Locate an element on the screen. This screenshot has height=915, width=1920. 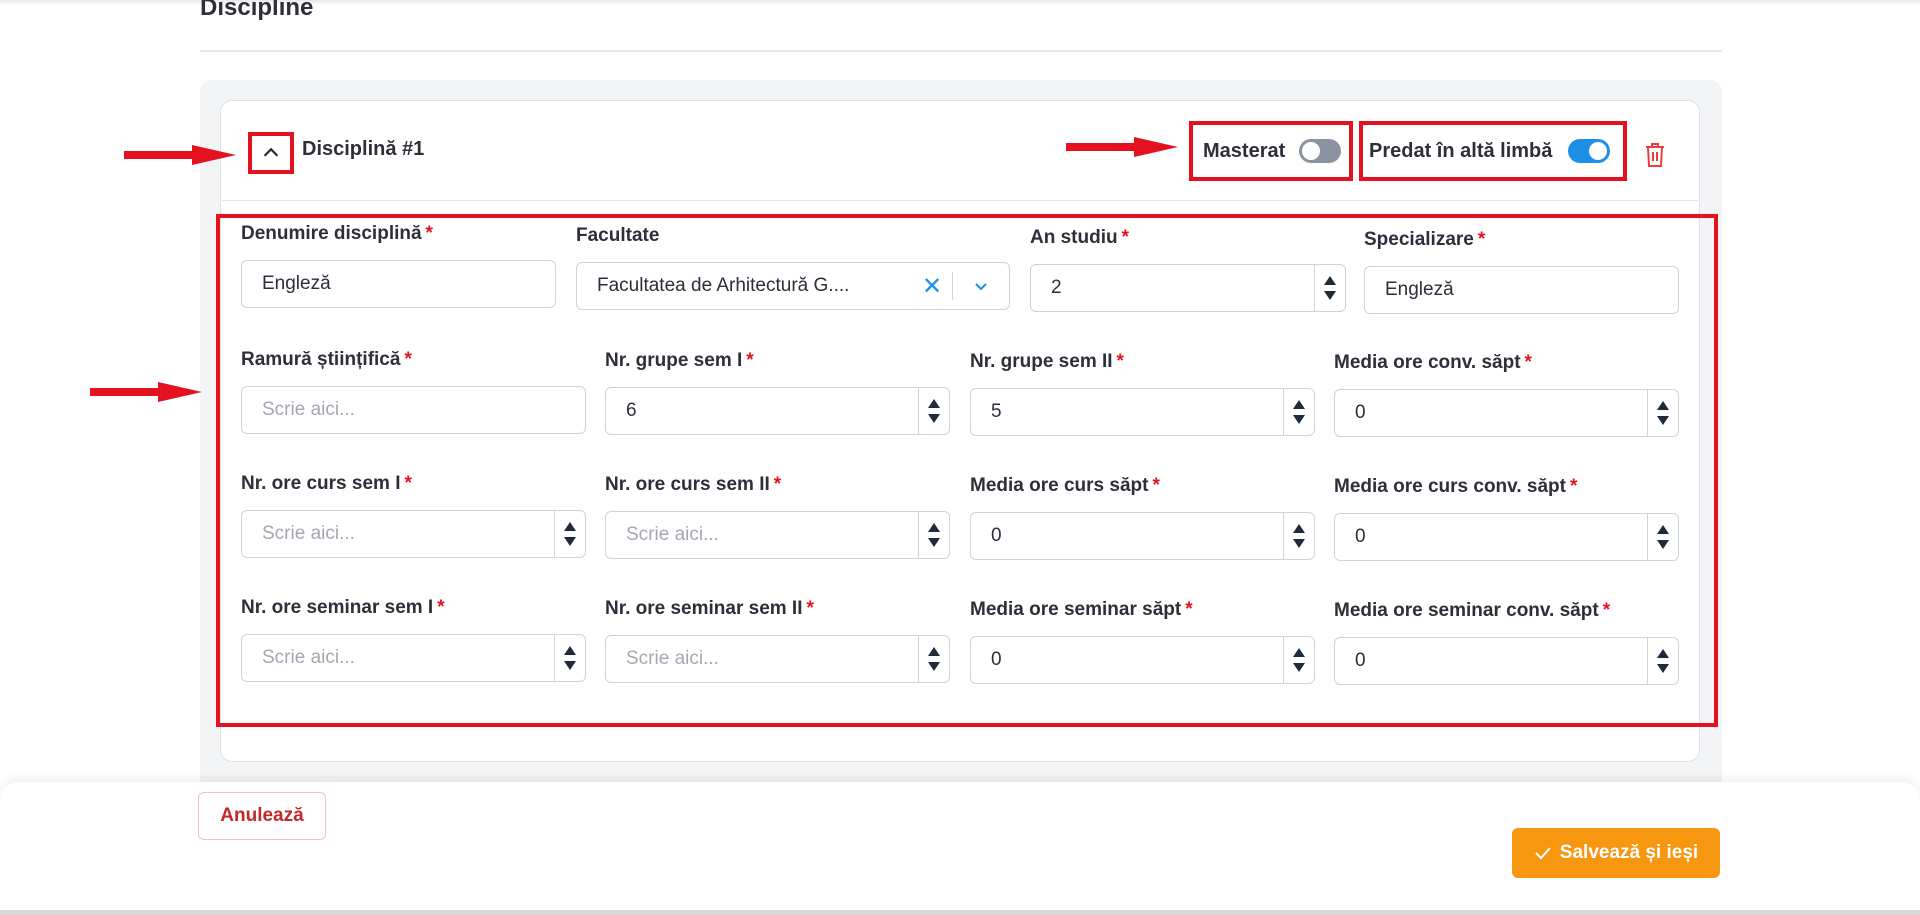
field-media-conv: Media ore conv. săpt * 0 is located at coordinates (1506, 394).